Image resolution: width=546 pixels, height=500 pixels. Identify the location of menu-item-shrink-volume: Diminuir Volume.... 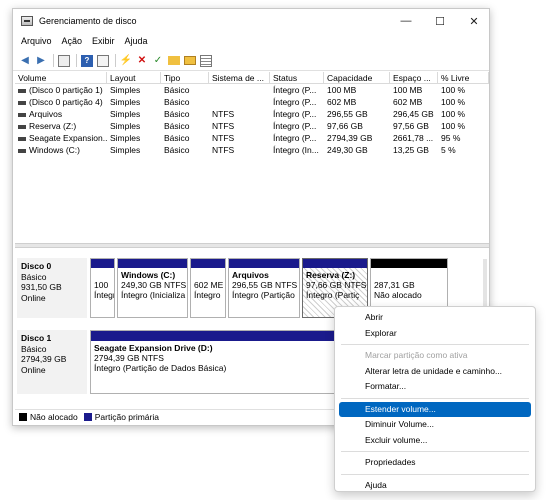
(435, 425).